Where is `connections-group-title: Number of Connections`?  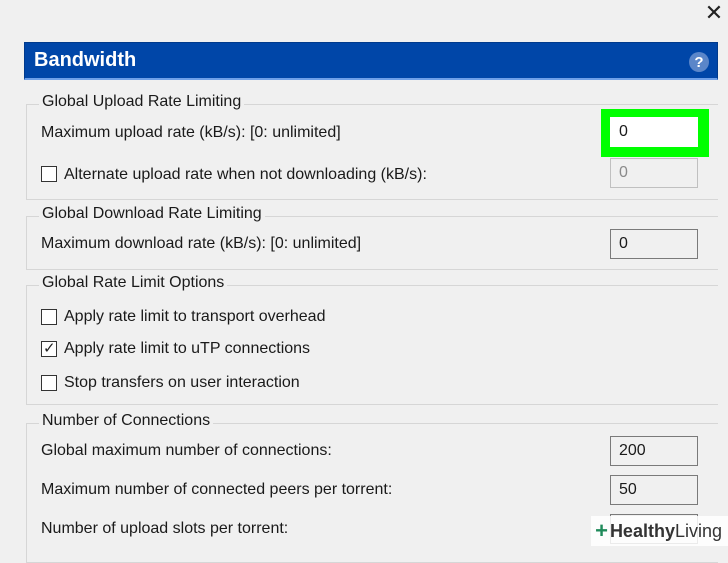 connections-group-title: Number of Connections is located at coordinates (126, 421).